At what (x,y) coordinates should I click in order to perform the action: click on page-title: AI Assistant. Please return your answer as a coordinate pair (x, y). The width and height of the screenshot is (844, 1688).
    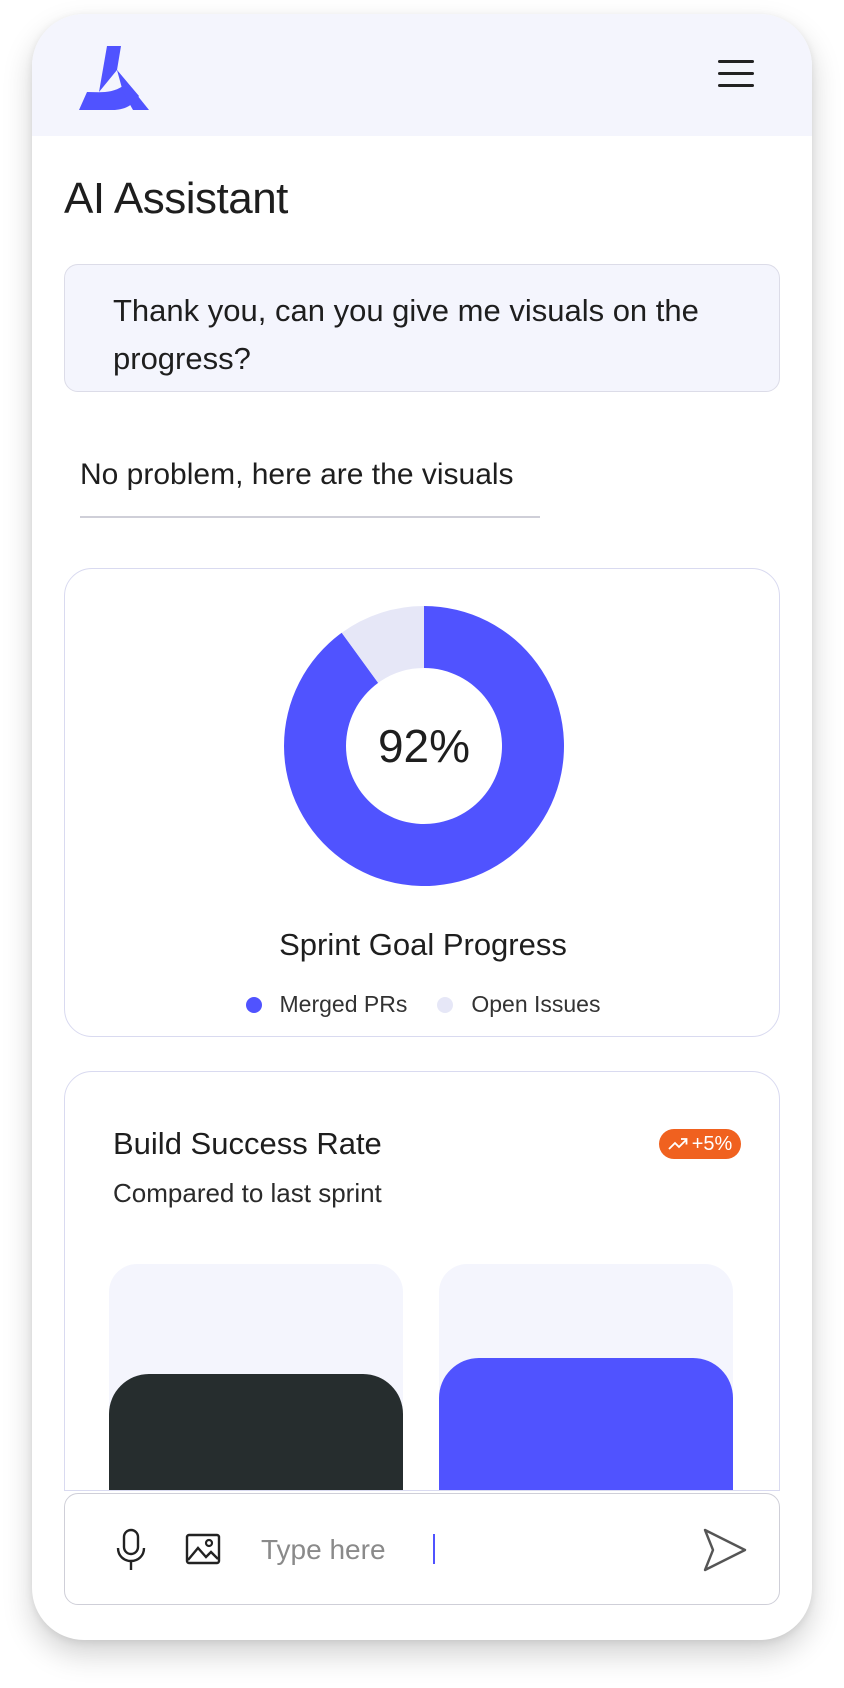
    Looking at the image, I should click on (176, 198).